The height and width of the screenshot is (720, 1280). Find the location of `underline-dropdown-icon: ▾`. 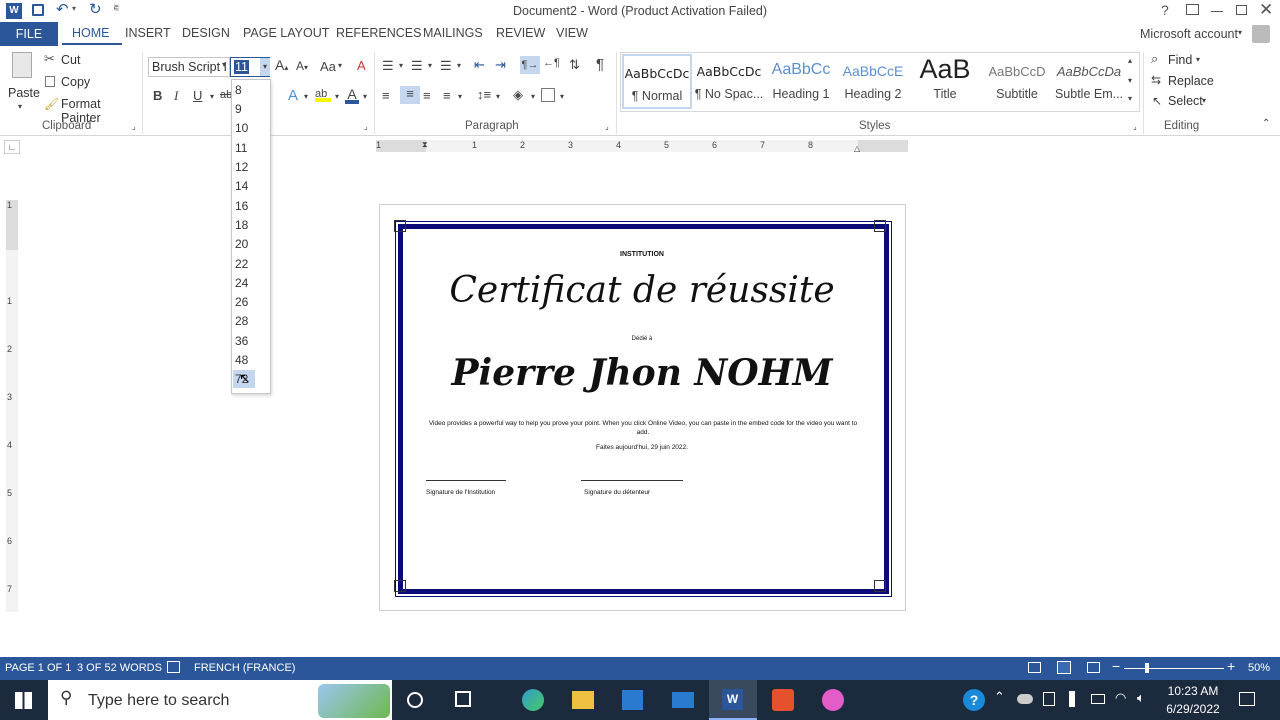

underline-dropdown-icon: ▾ is located at coordinates (212, 96).